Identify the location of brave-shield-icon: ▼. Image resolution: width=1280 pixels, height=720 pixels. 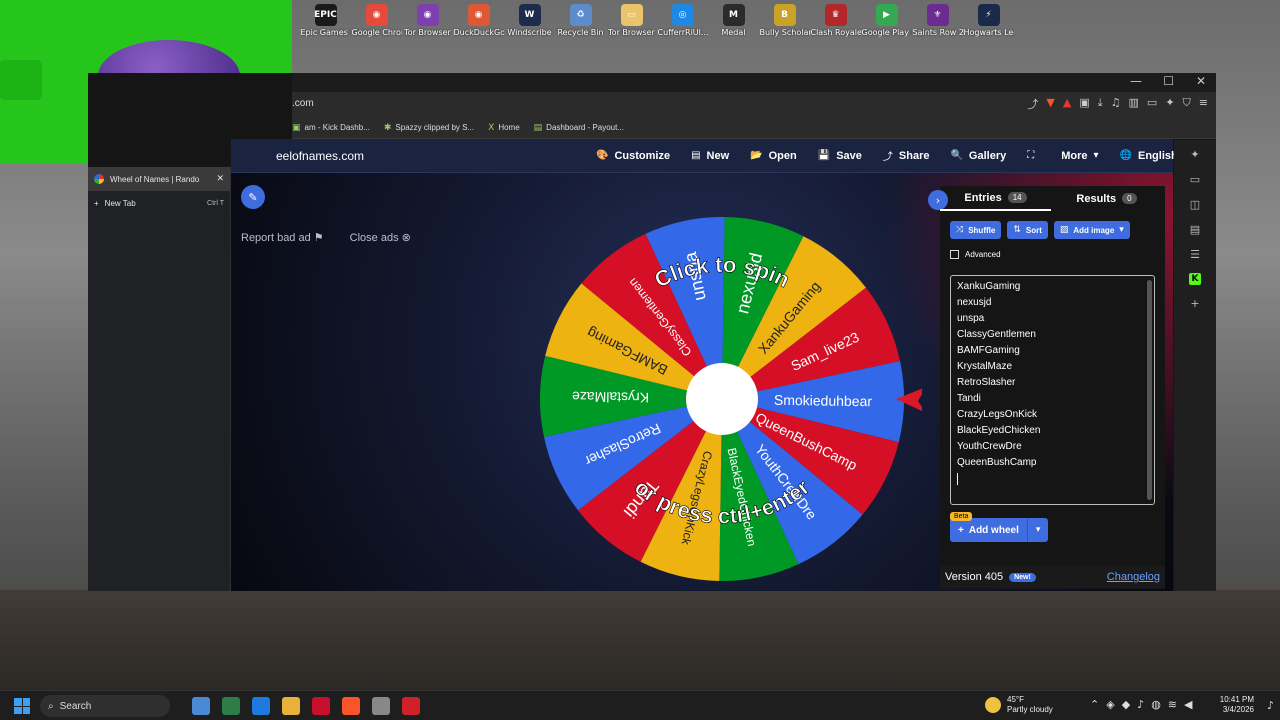
(1050, 104).